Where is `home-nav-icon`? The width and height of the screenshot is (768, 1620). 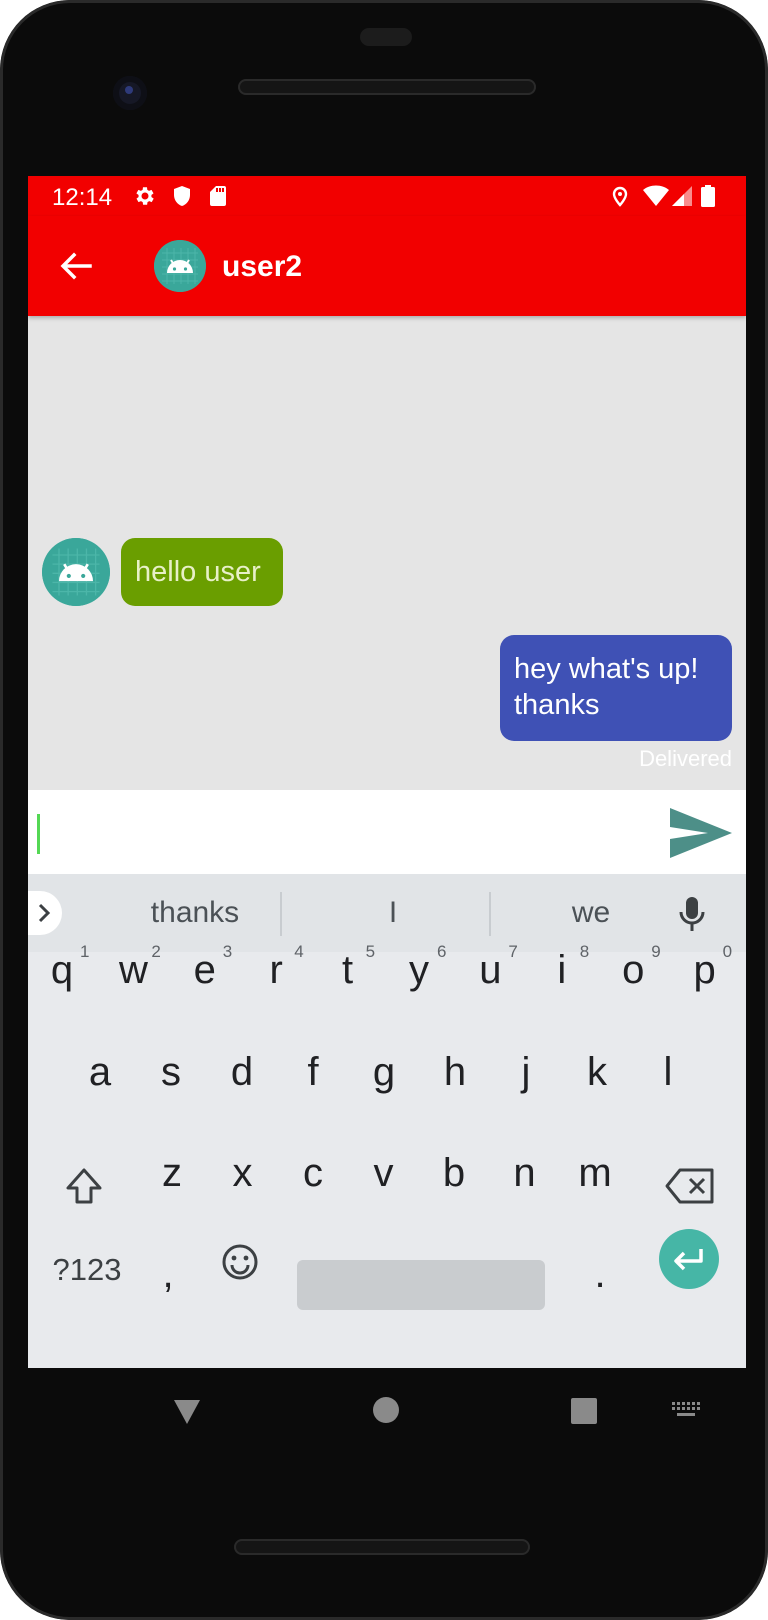 home-nav-icon is located at coordinates (386, 1410).